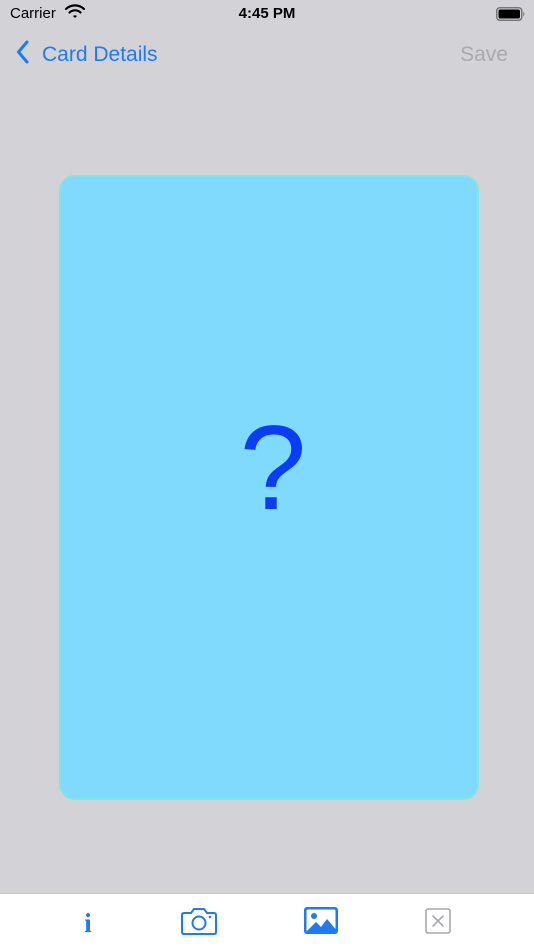 The height and width of the screenshot is (950, 534). I want to click on camera-button, so click(199, 923).